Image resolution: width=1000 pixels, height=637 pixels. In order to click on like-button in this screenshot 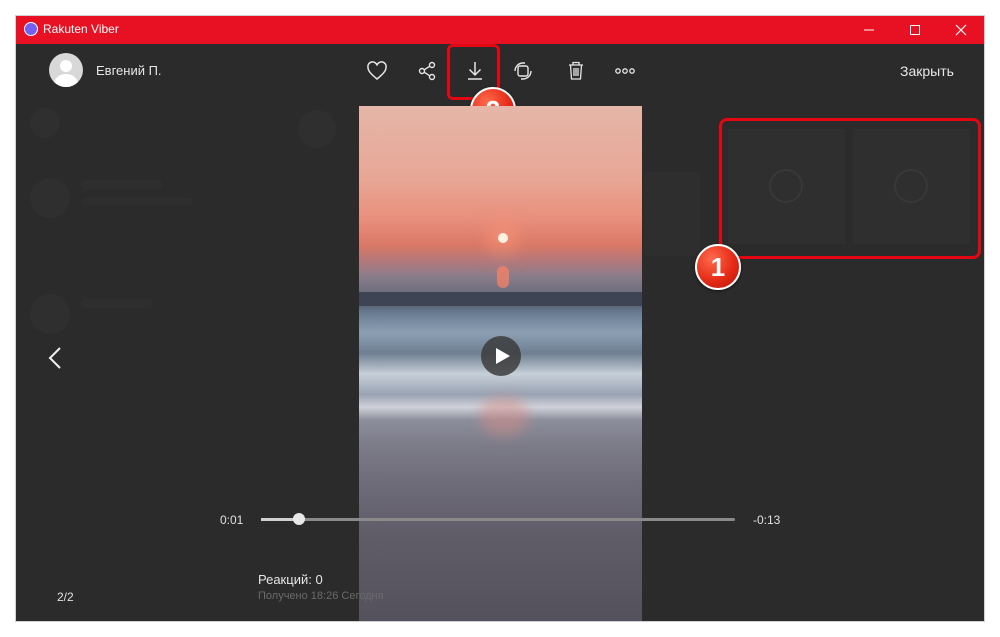, I will do `click(377, 71)`.